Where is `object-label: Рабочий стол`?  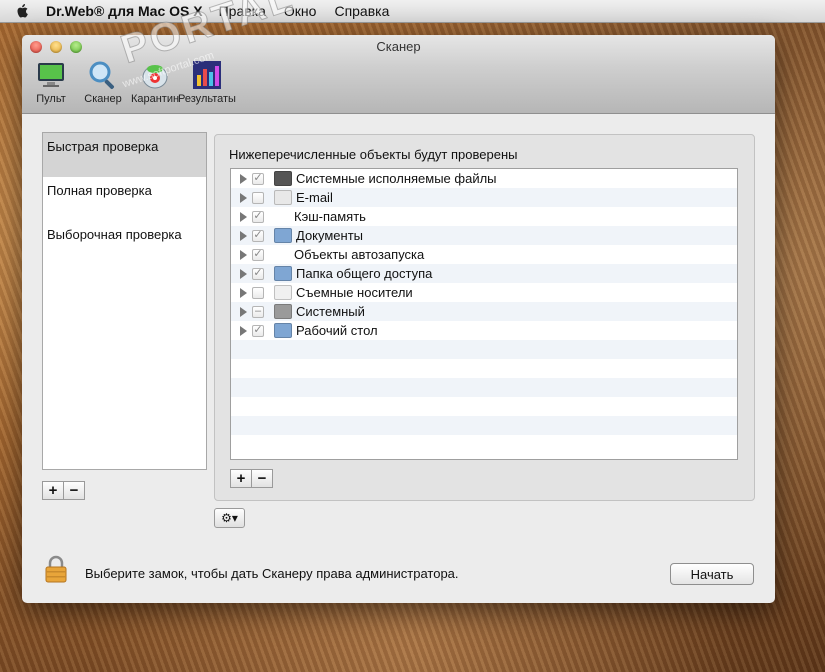 object-label: Рабочий стол is located at coordinates (337, 330).